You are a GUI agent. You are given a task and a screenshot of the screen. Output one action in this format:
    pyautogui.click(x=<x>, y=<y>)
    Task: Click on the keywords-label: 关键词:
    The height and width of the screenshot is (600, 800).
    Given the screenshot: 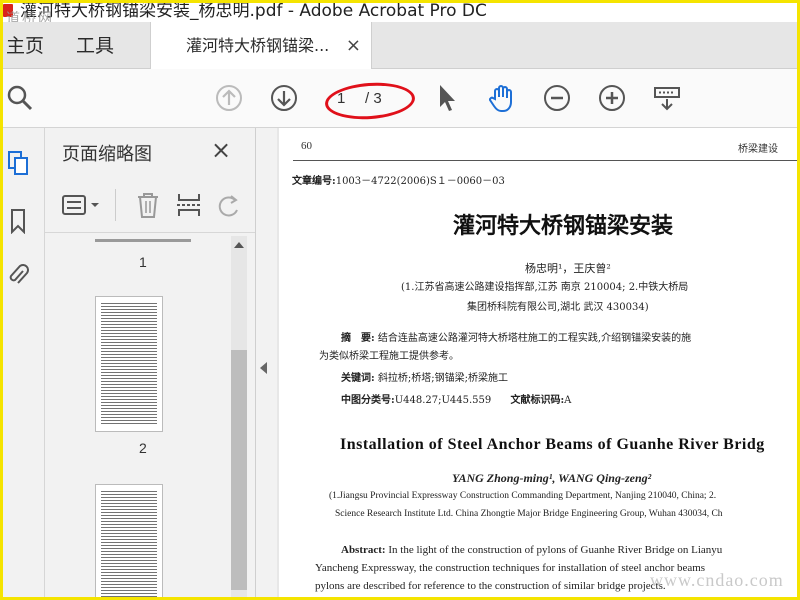 What is the action you would take?
    pyautogui.click(x=358, y=378)
    